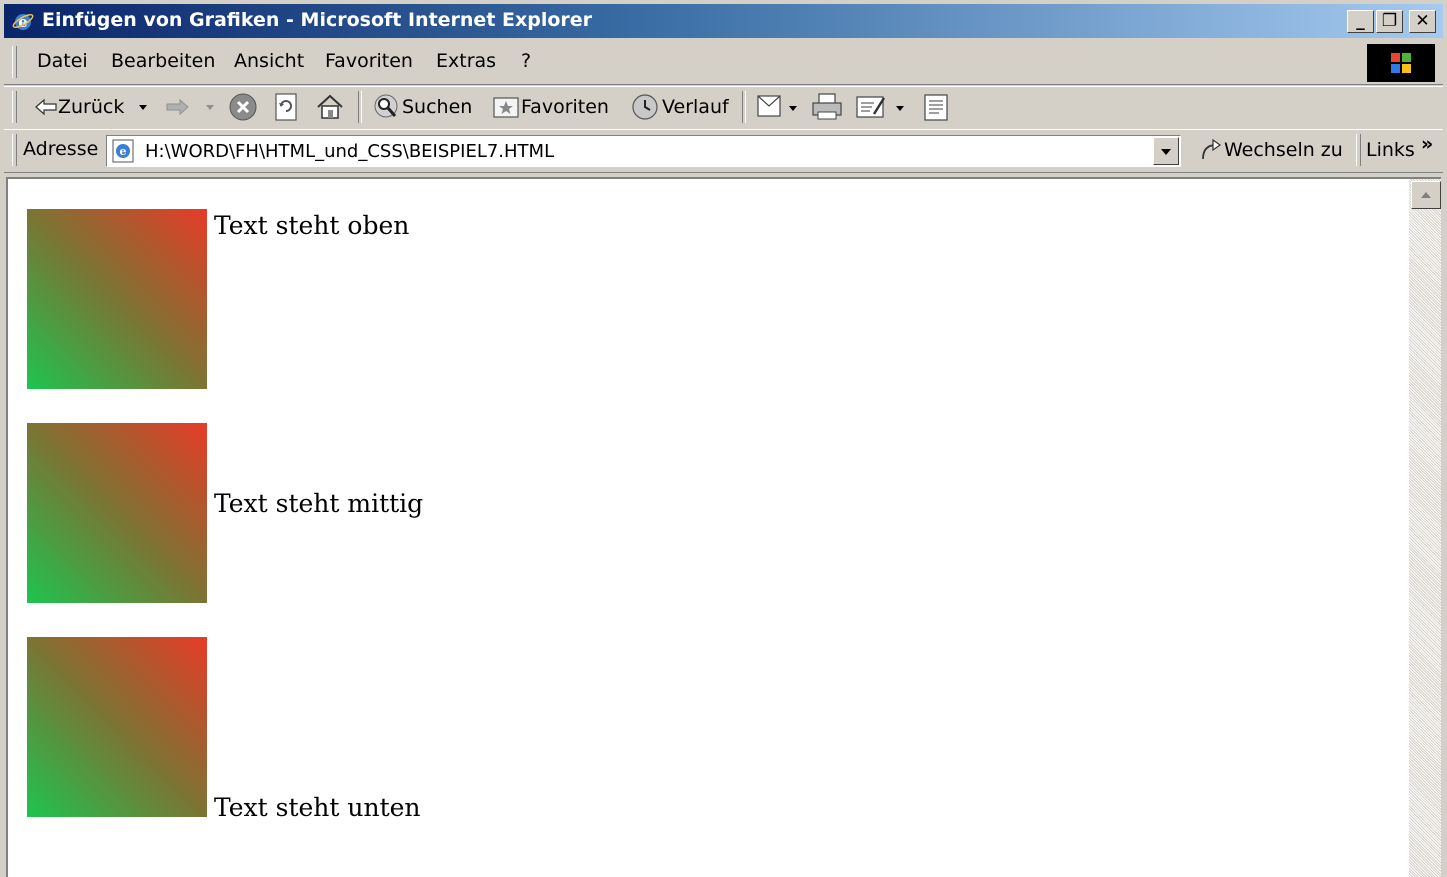 This screenshot has width=1447, height=877. I want to click on forward-arrow-icon, so click(177, 107).